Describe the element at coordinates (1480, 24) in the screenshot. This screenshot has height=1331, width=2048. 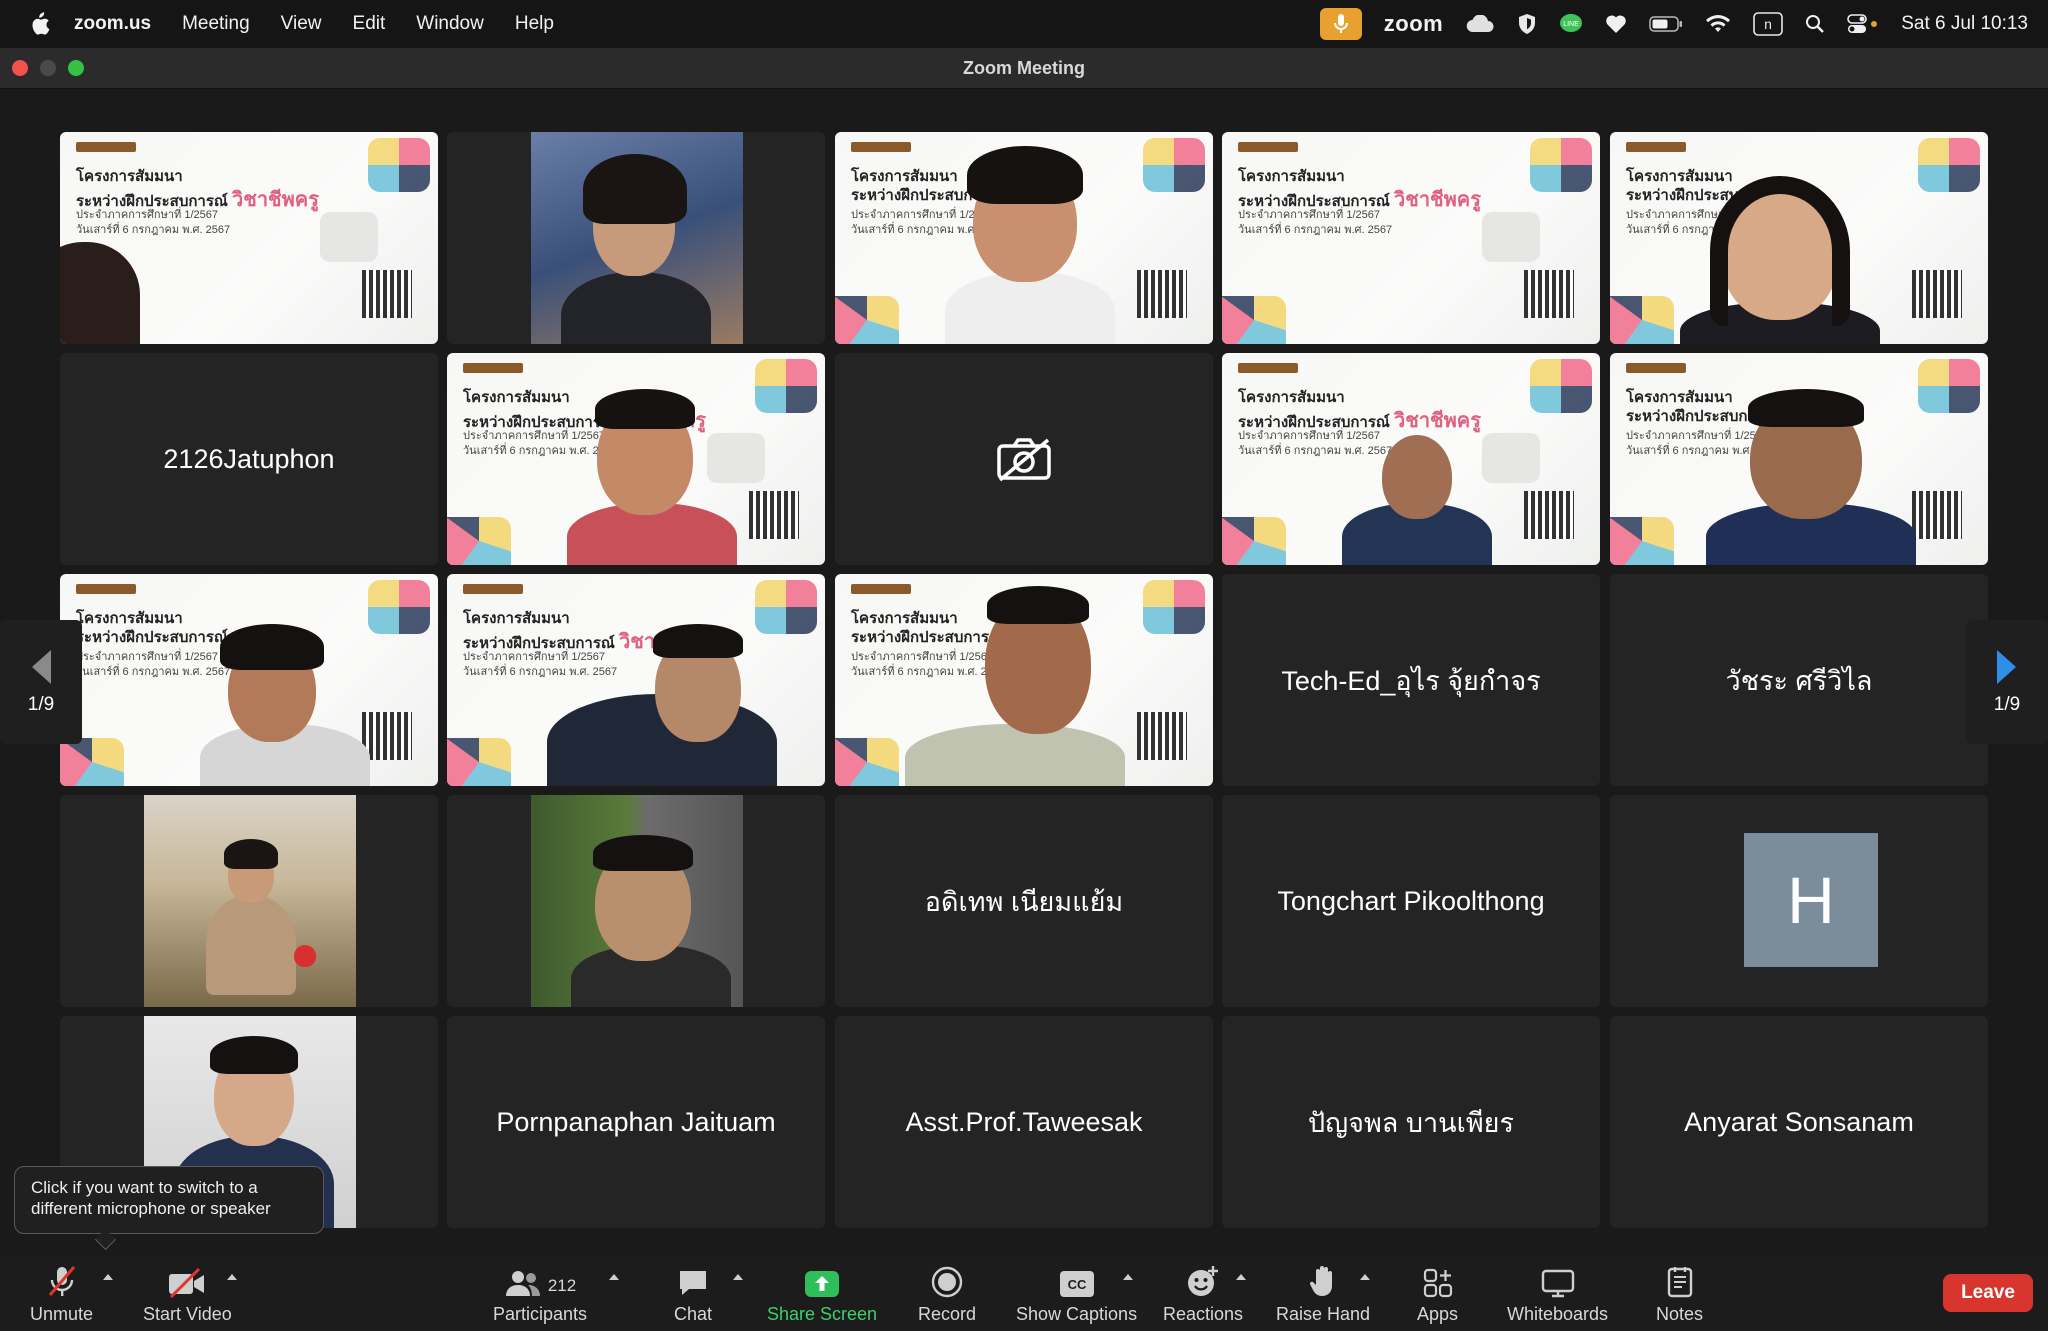
I see `cloud-icon` at that location.